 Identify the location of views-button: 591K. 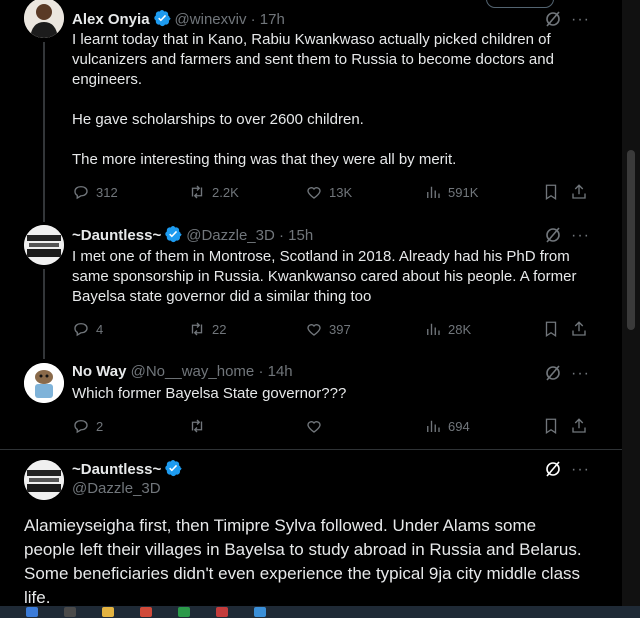
(451, 192).